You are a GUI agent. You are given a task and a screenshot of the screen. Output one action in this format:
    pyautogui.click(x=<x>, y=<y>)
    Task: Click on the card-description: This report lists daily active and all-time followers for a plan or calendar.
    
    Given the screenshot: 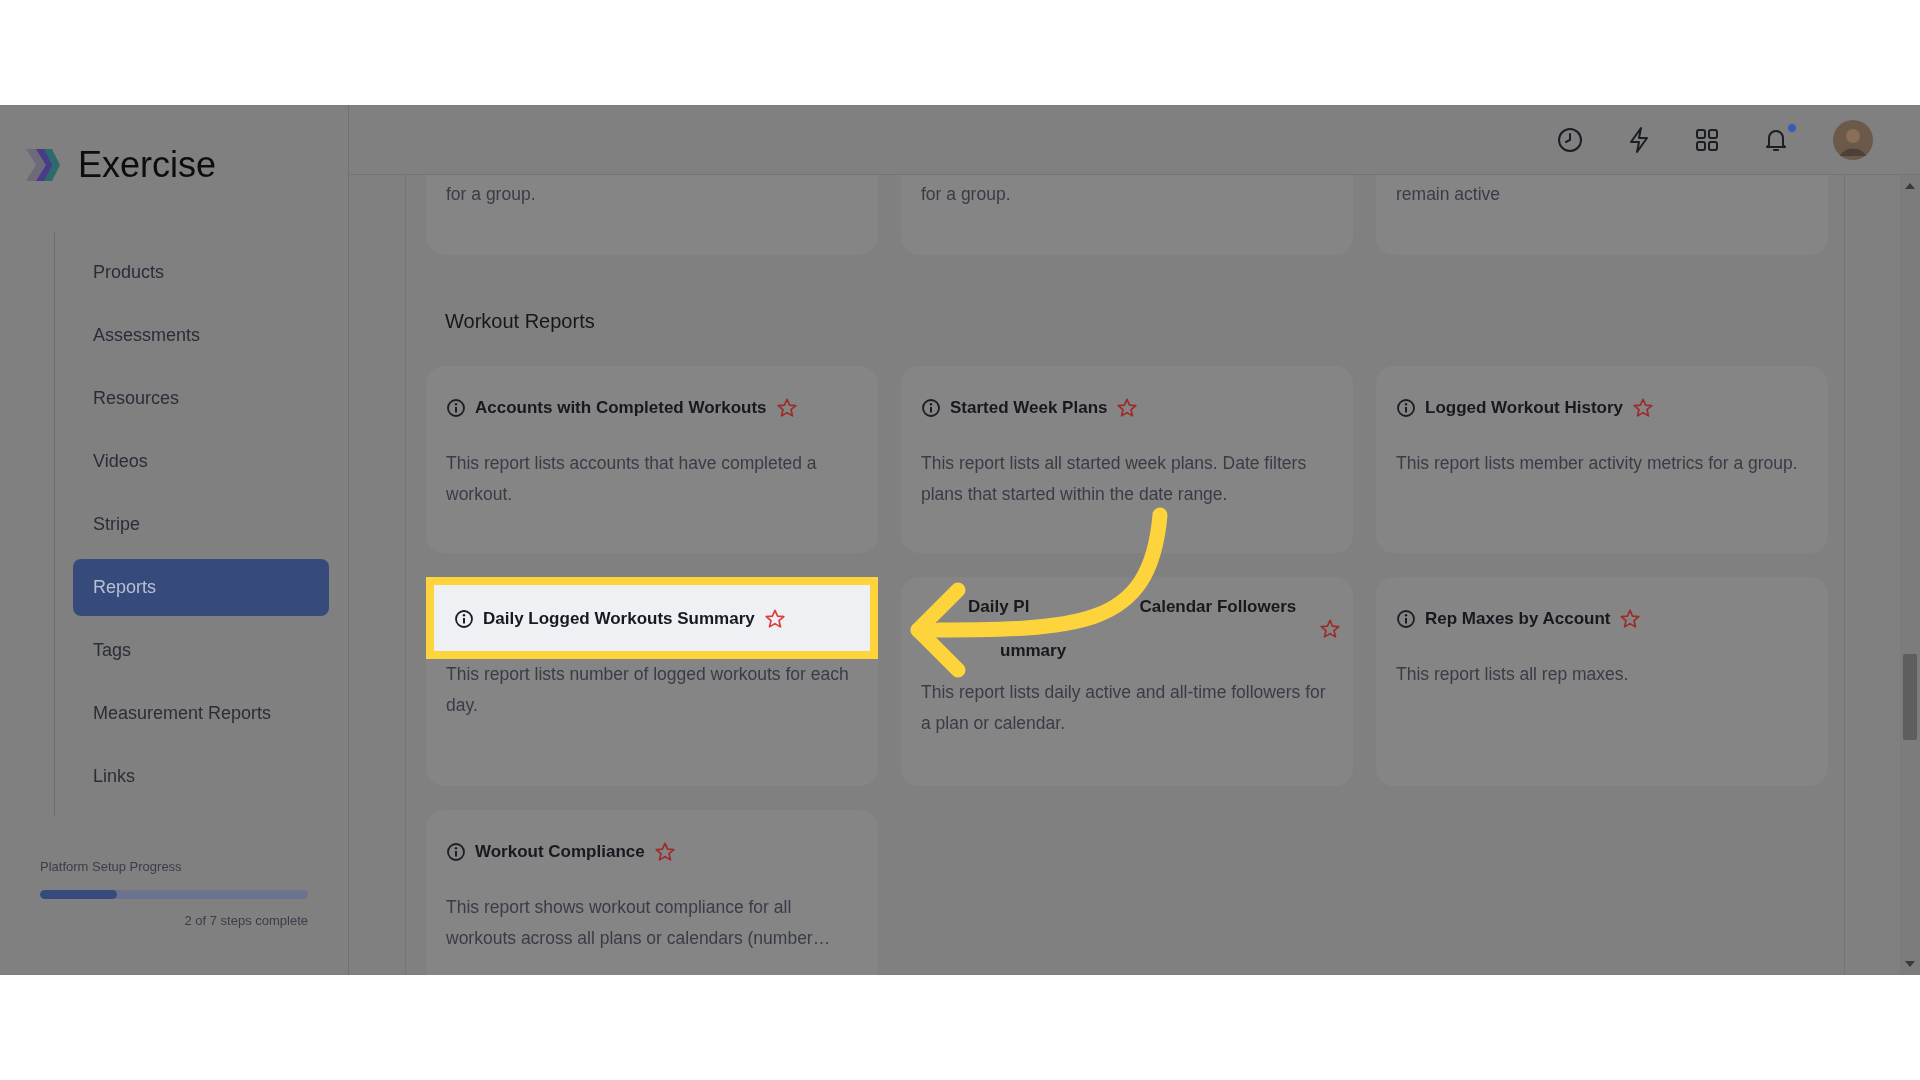 What is the action you would take?
    pyautogui.click(x=1124, y=708)
    